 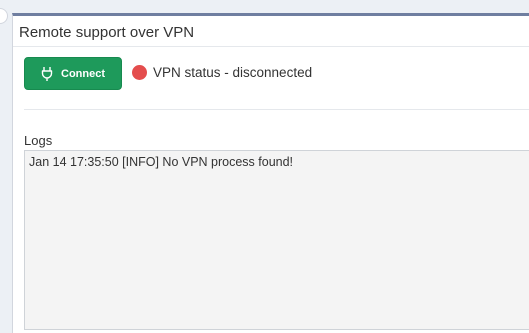 What do you see at coordinates (107, 32) in the screenshot?
I see `panel-title: Remote support over VPN` at bounding box center [107, 32].